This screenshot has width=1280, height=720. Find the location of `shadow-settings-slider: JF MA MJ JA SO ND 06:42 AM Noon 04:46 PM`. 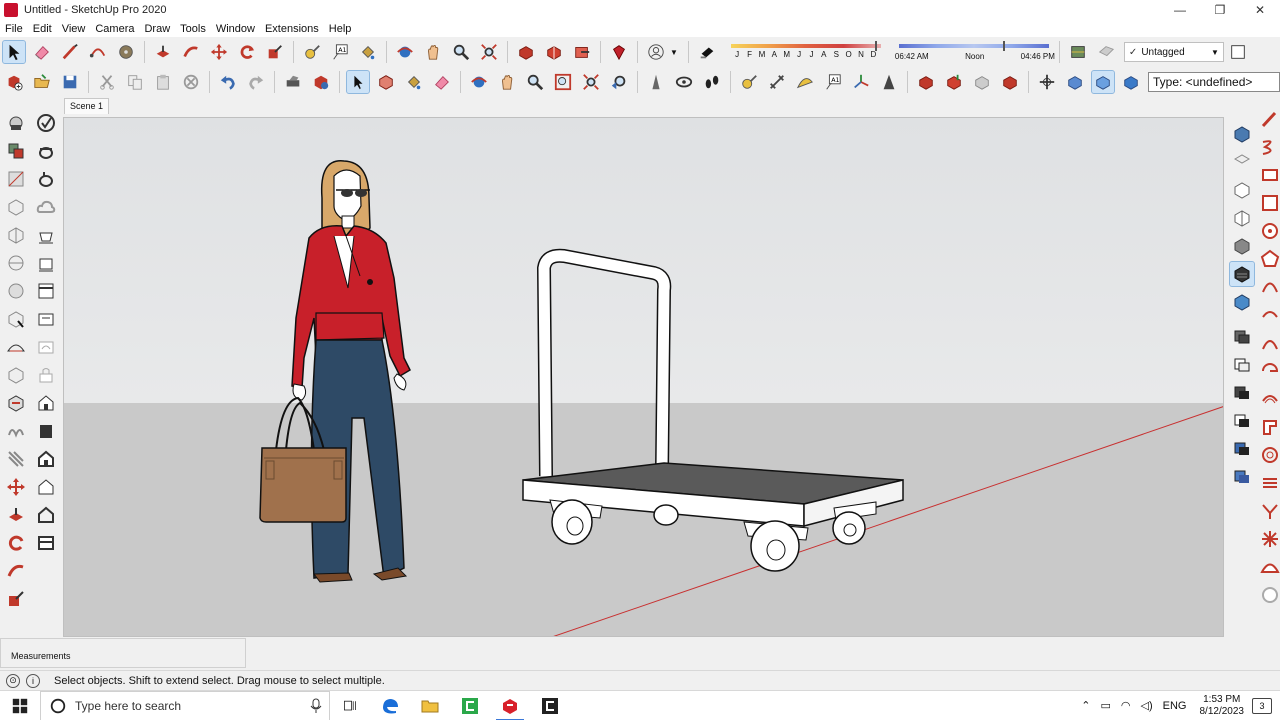

shadow-settings-slider: JF MA MJ JA SO ND 06:42 AM Noon 04:46 PM is located at coordinates (890, 52).